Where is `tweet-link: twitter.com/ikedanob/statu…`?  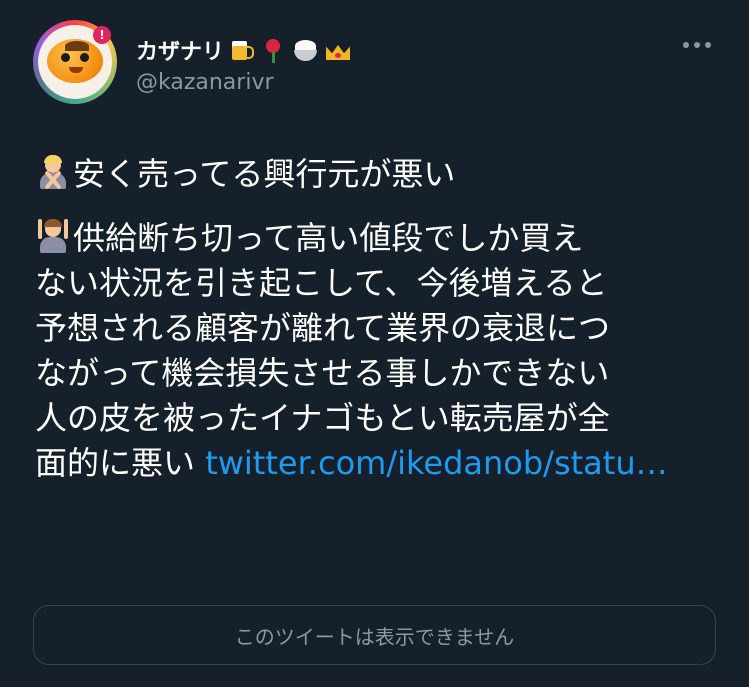
tweet-link: twitter.com/ikedanob/statu… is located at coordinates (436, 463).